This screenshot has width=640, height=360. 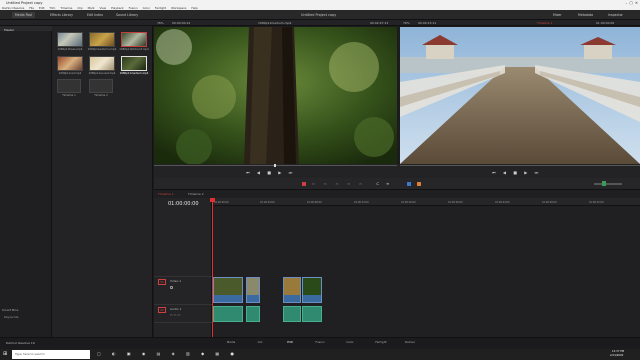 I want to click on ruler-label: 01:00:08:00, so click(x=314, y=202).